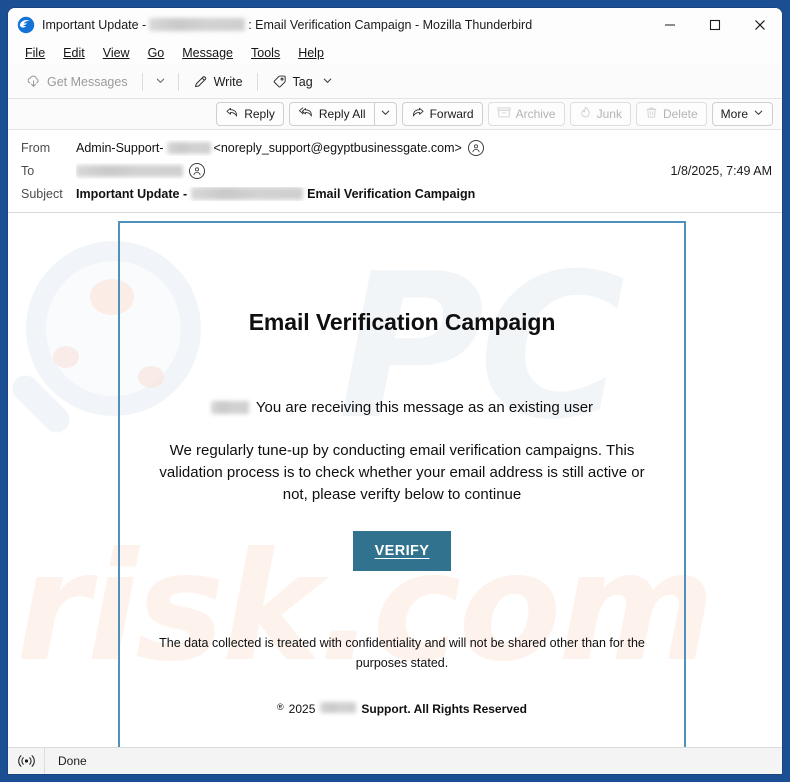  What do you see at coordinates (721, 170) in the screenshot?
I see `message-date: 1/8/2025, 7:49 AM` at bounding box center [721, 170].